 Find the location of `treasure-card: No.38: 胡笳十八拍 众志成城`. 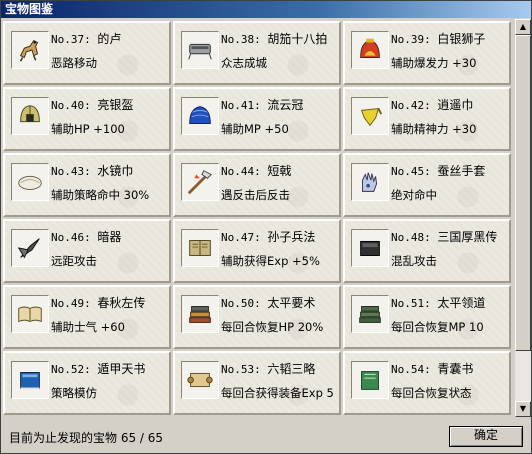

treasure-card: No.38: 胡笳十八拍 众志成城 is located at coordinates (257, 53).